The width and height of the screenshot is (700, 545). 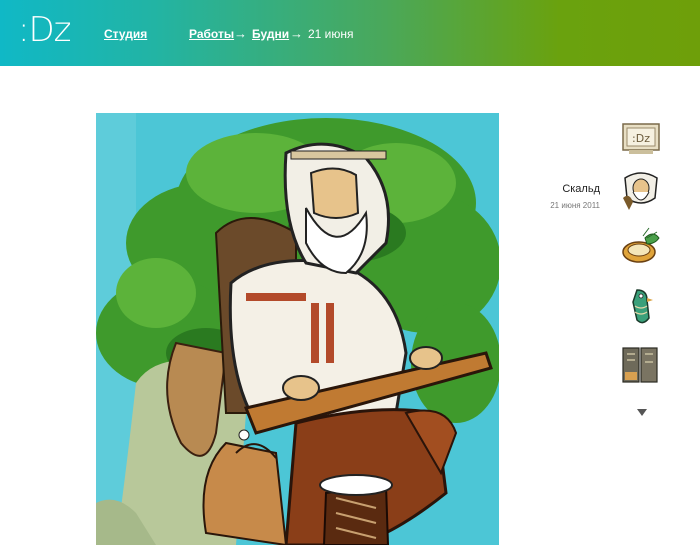 I want to click on site-logo: :Dz, so click(x=44, y=30).